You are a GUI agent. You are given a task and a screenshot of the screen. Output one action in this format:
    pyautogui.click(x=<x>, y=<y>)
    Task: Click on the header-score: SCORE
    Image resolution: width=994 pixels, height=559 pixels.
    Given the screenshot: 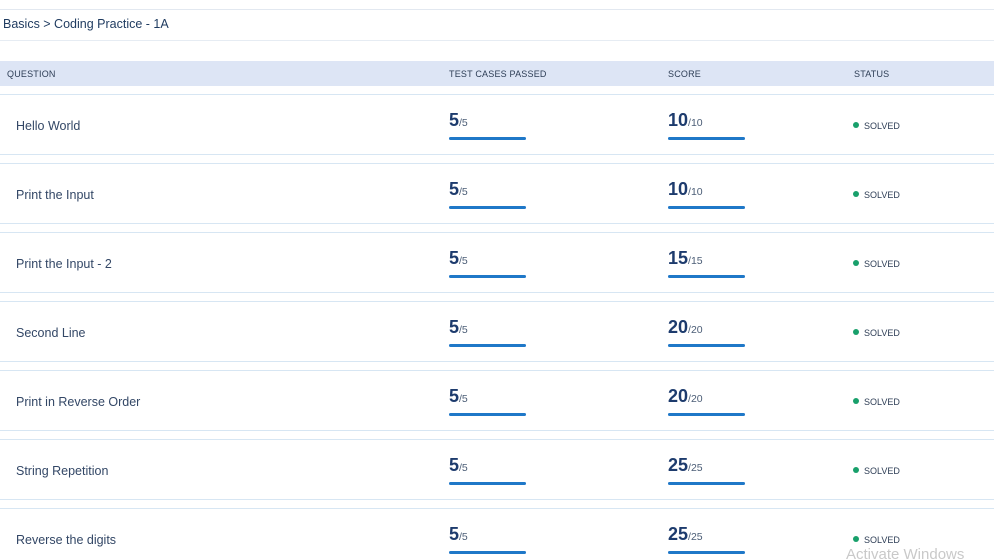 What is the action you would take?
    pyautogui.click(x=685, y=74)
    